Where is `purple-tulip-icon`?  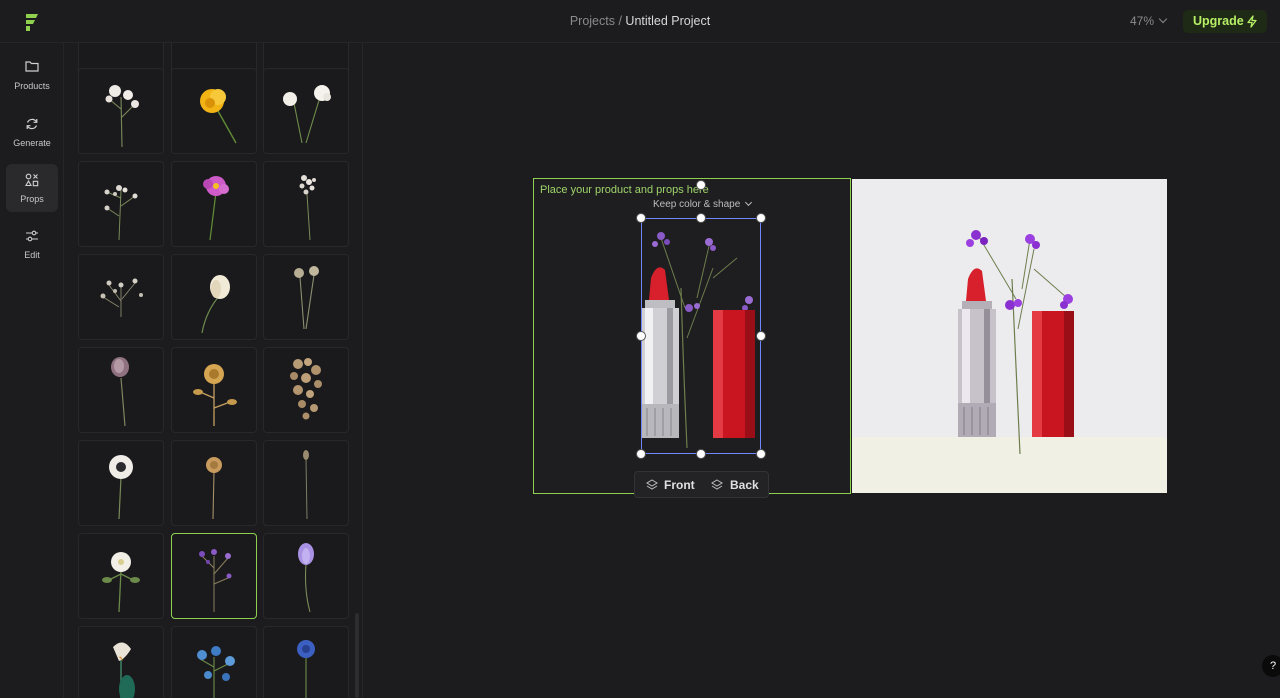 purple-tulip-icon is located at coordinates (120, 392).